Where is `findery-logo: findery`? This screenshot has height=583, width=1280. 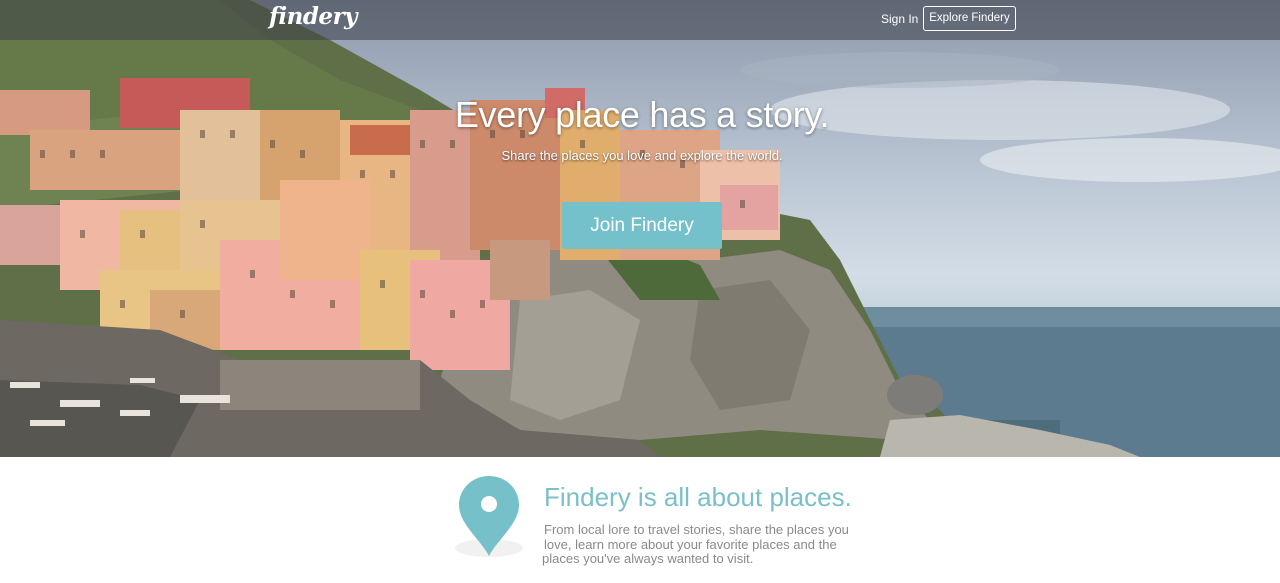
findery-logo: findery is located at coordinates (313, 16).